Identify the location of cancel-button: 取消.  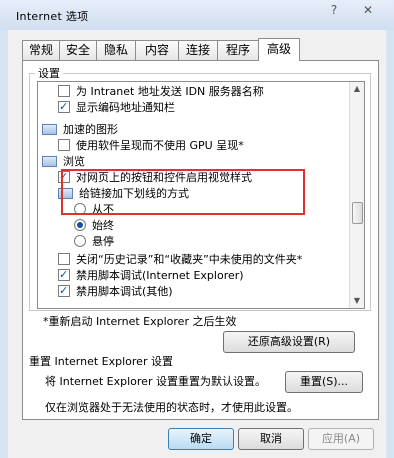
(271, 439).